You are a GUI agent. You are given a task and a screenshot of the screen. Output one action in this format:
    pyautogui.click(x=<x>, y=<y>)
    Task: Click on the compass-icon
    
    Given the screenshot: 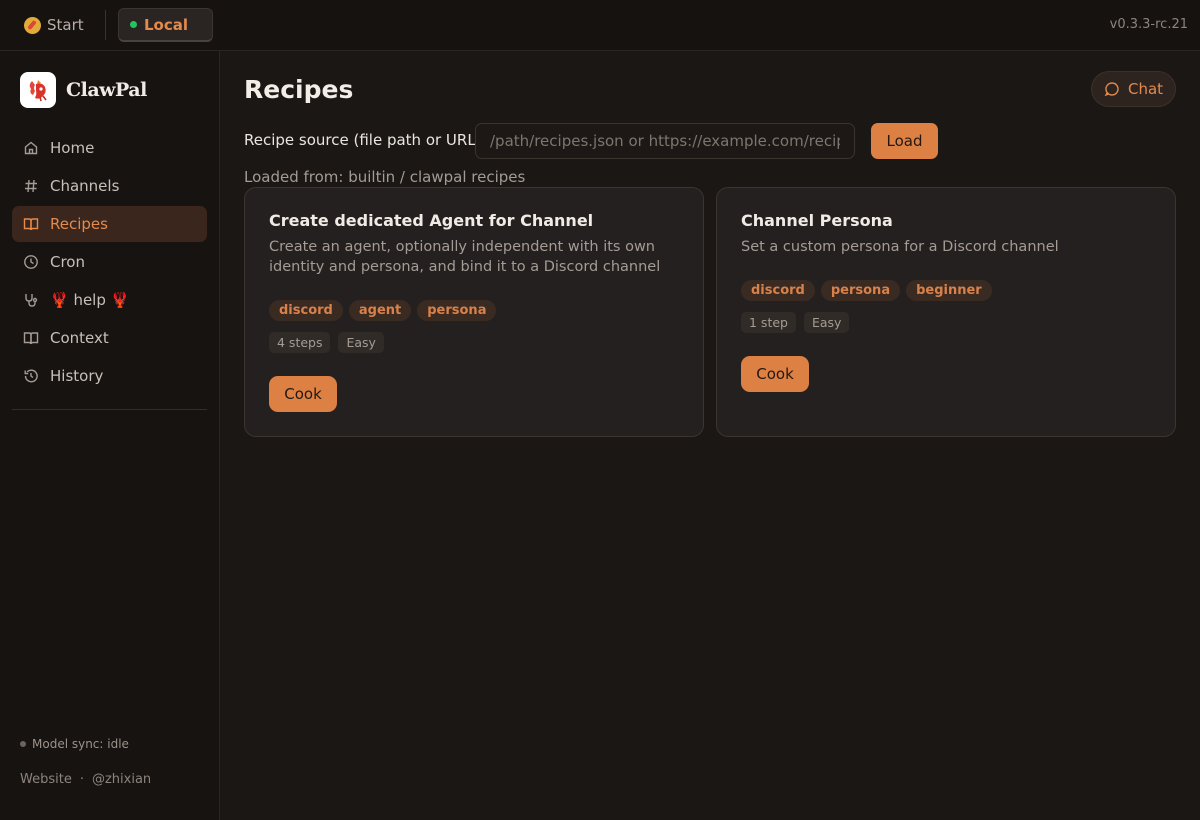 What is the action you would take?
    pyautogui.click(x=32, y=25)
    